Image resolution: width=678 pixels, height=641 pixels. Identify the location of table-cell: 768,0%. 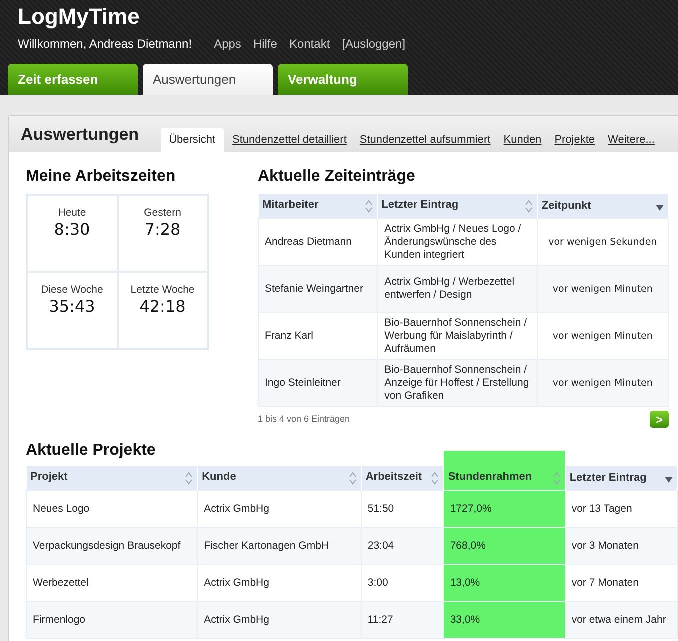
(505, 546).